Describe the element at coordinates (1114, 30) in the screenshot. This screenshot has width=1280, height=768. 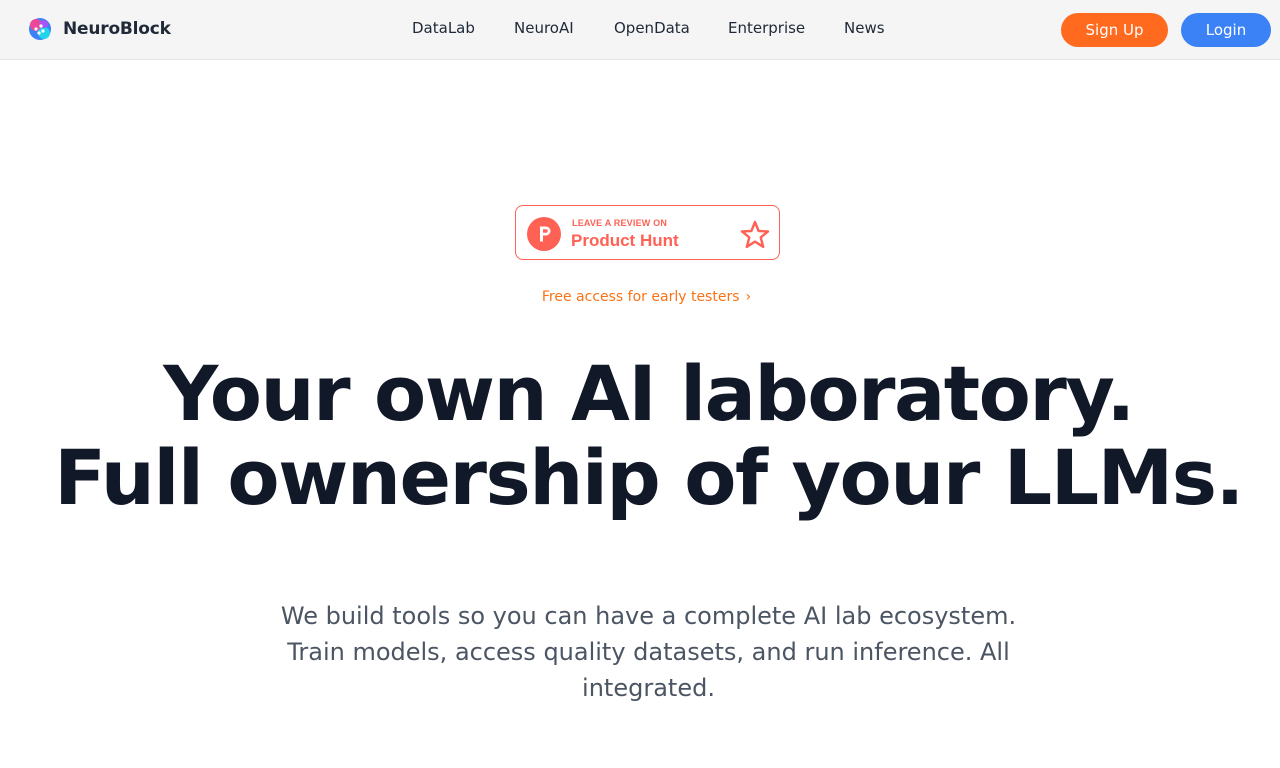
I see `sign-up-button: Sign Up` at that location.